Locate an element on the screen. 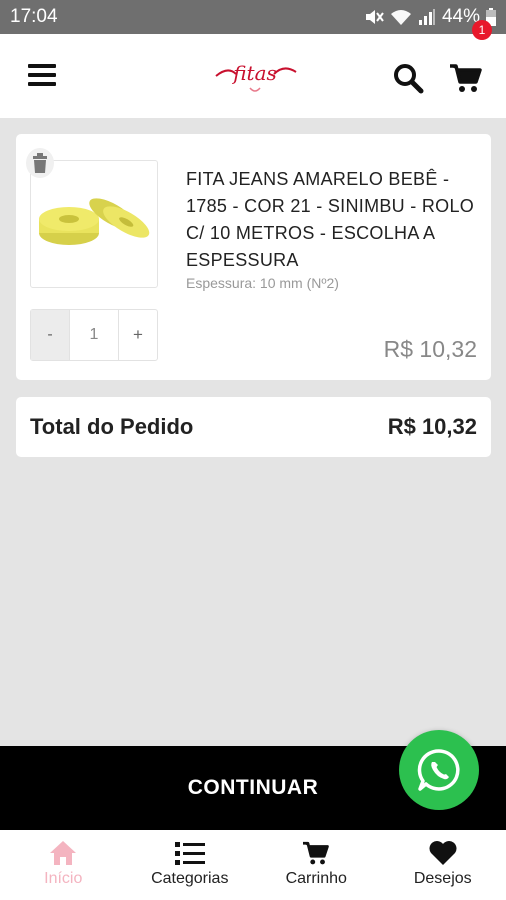  home-icon is located at coordinates (63, 853).